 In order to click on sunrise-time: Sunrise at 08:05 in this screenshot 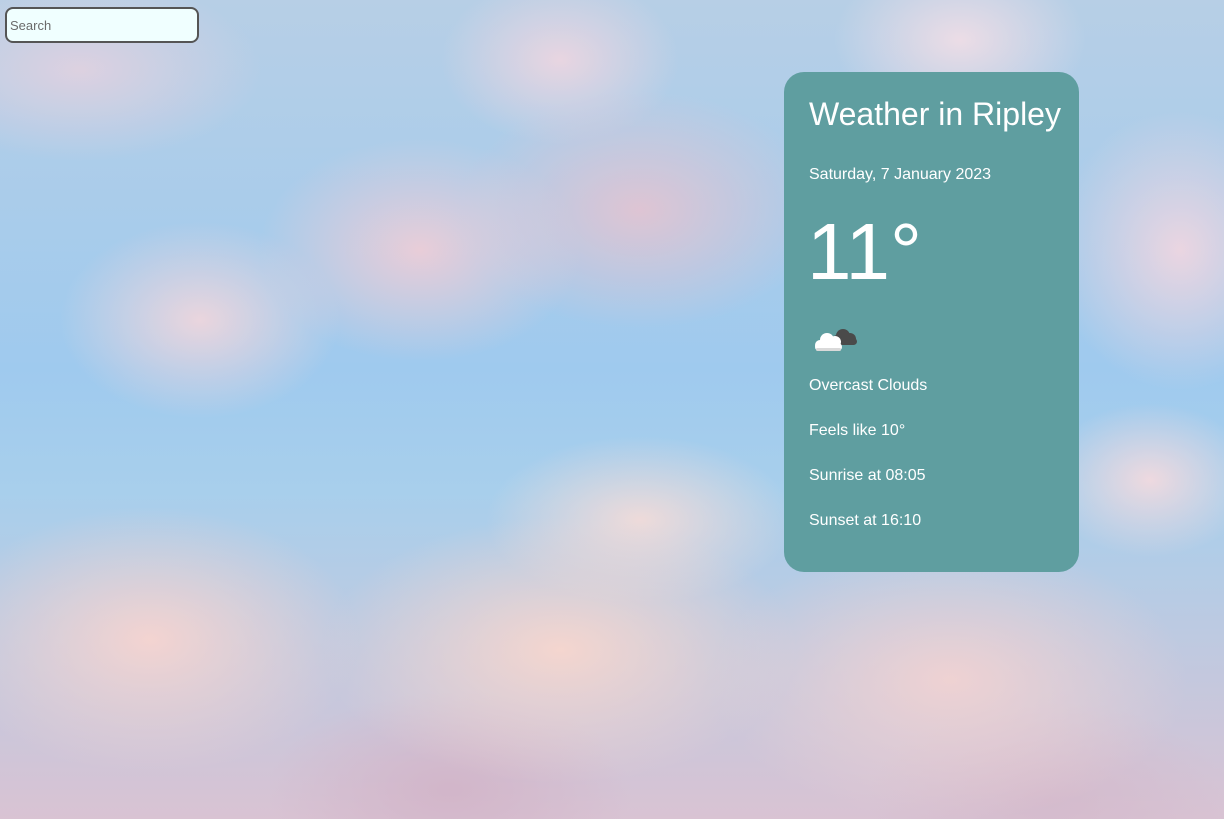, I will do `click(867, 475)`.